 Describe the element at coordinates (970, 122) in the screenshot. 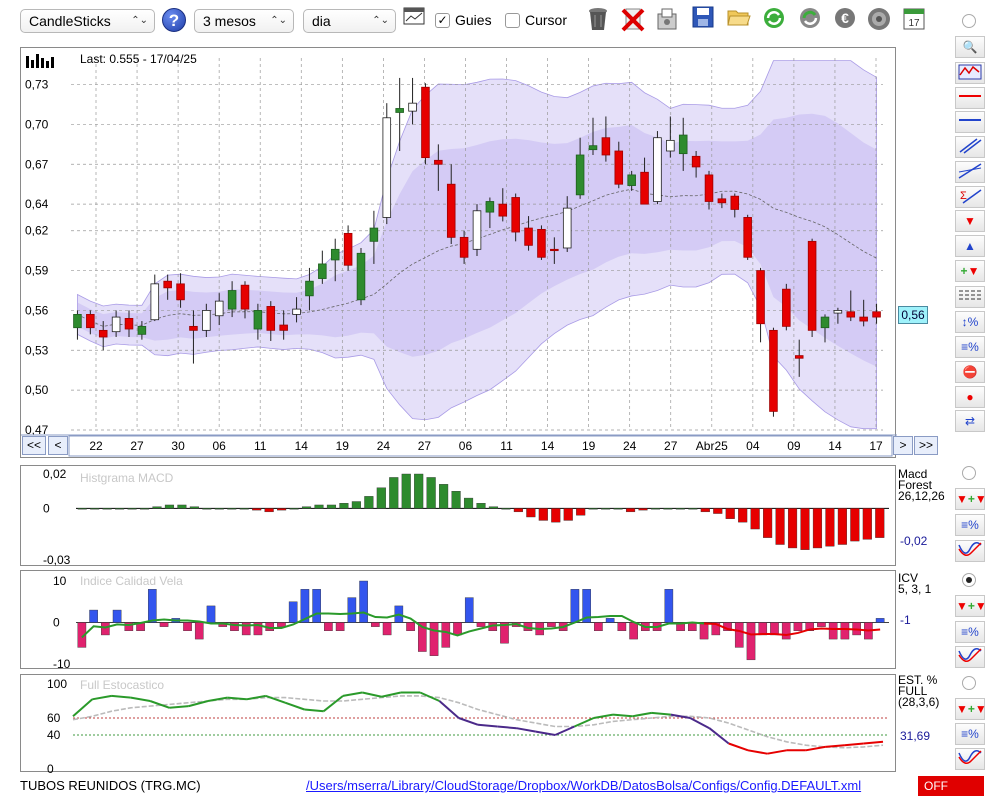

I see `horizontal-line-blue-icon` at that location.